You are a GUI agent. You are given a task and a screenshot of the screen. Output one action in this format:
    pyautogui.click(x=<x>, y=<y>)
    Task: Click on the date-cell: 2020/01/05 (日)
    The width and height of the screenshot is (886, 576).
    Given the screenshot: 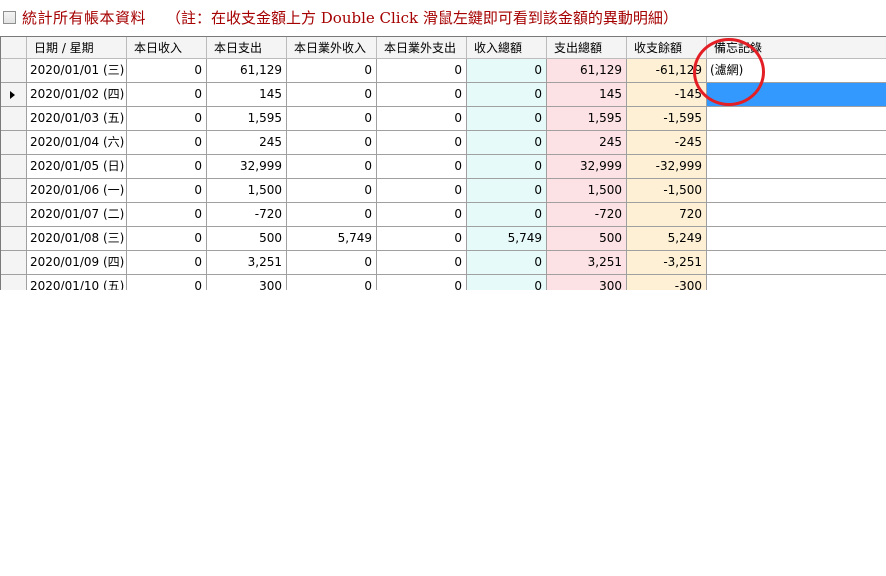 What is the action you would take?
    pyautogui.click(x=77, y=167)
    